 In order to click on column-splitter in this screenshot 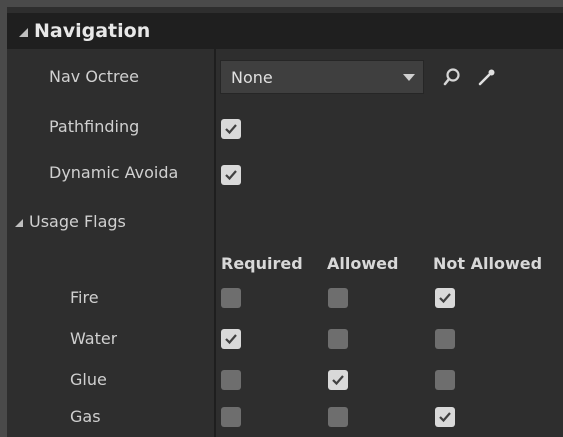, I will do `click(215, 243)`.